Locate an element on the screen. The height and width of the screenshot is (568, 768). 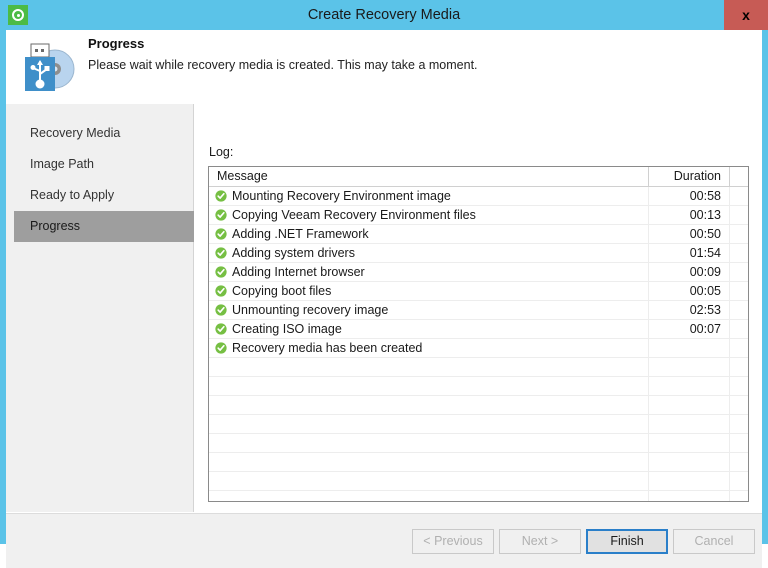
cell-duration: 00:07 is located at coordinates (689, 329).